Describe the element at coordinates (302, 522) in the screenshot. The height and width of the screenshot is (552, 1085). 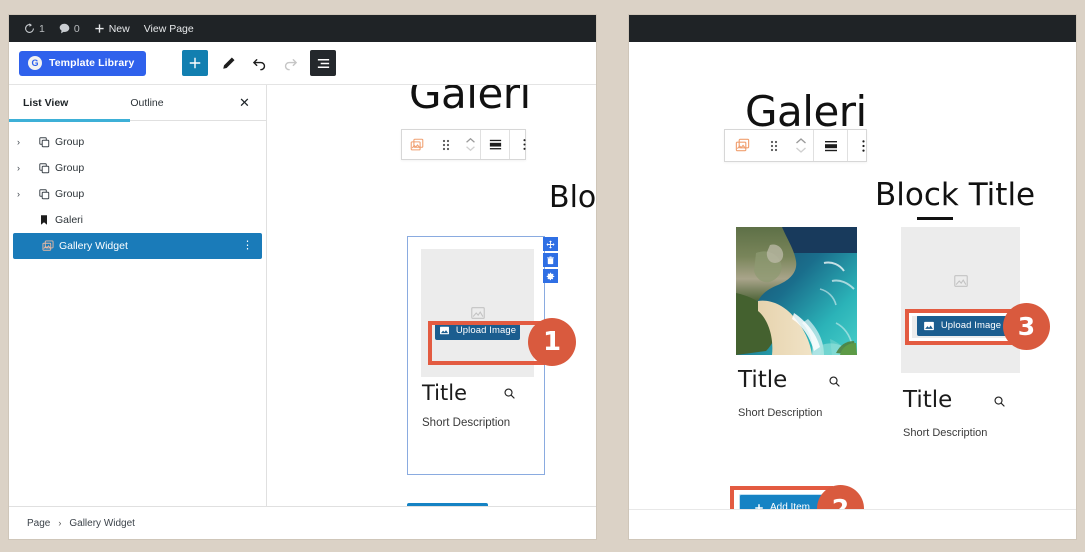
I see `breadcrumb: Page › Gallery Widget` at that location.